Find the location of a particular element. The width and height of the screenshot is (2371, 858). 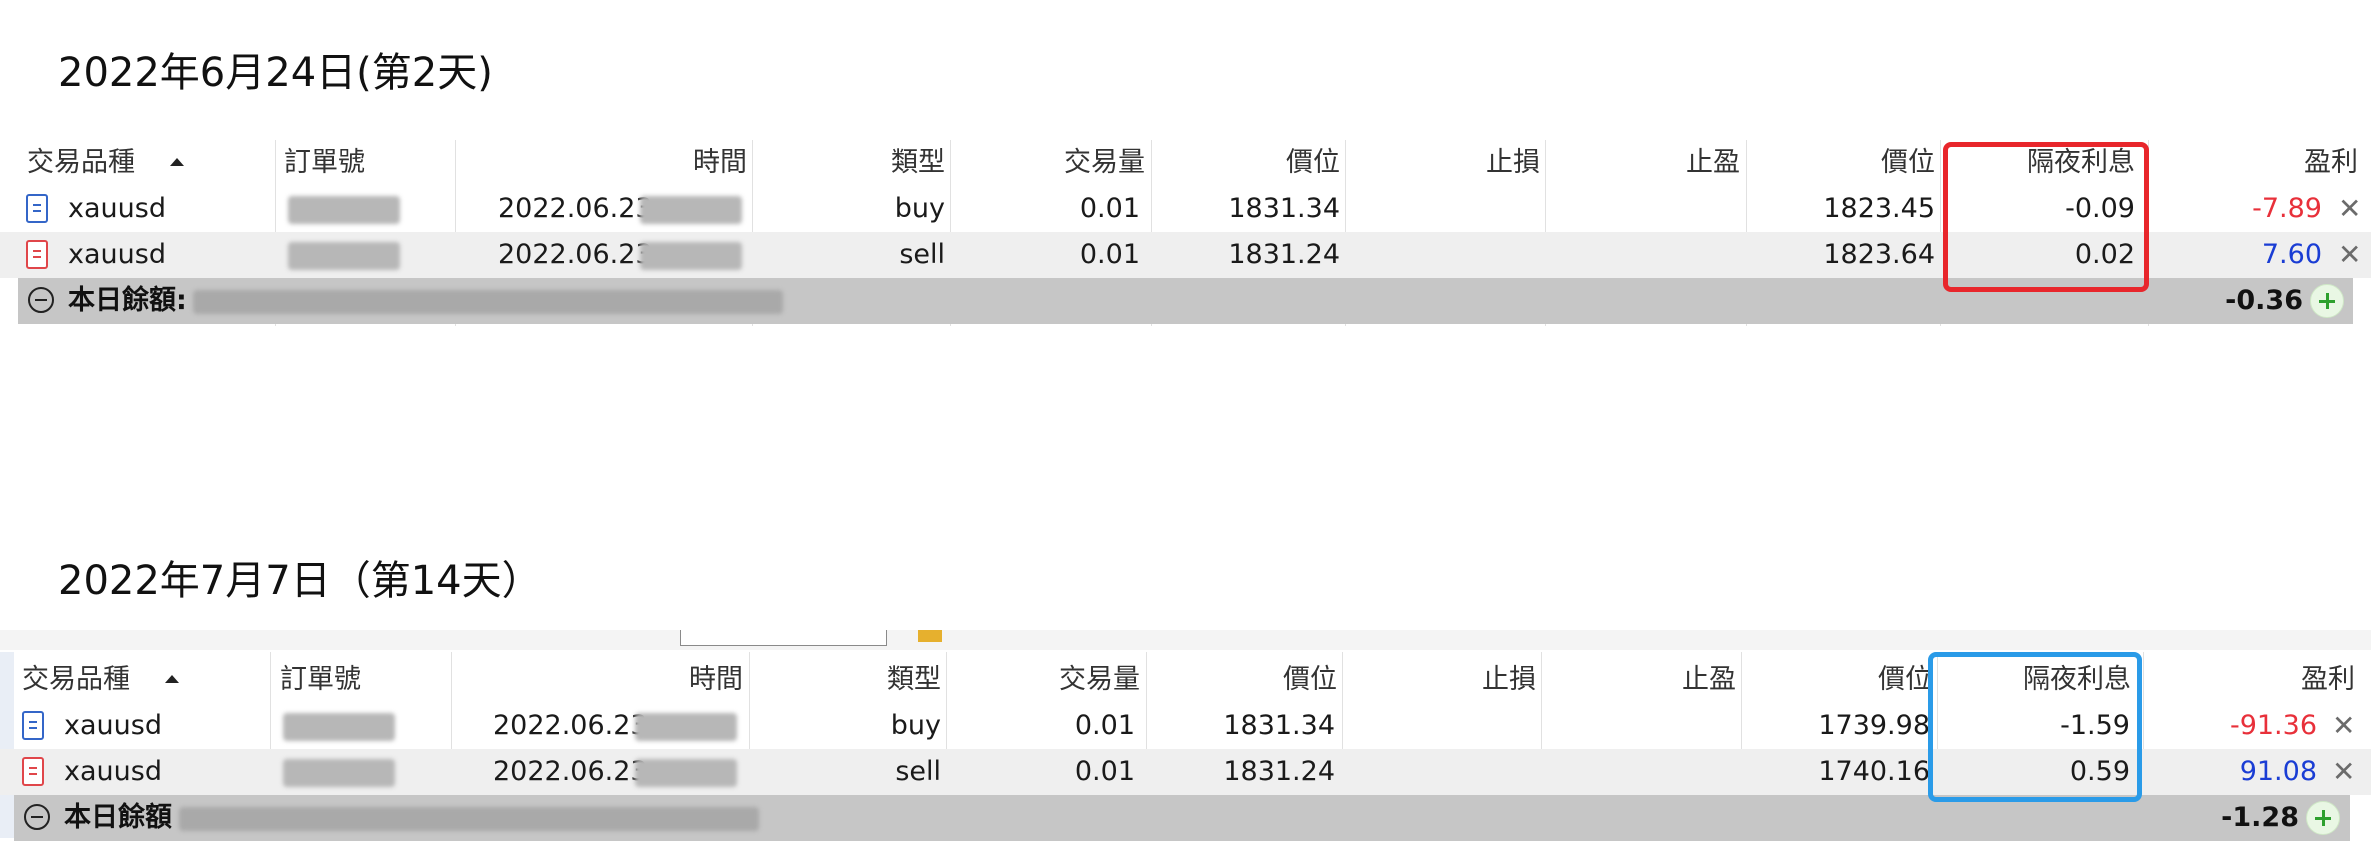

summary-total: -0.36 is located at coordinates (2264, 300).